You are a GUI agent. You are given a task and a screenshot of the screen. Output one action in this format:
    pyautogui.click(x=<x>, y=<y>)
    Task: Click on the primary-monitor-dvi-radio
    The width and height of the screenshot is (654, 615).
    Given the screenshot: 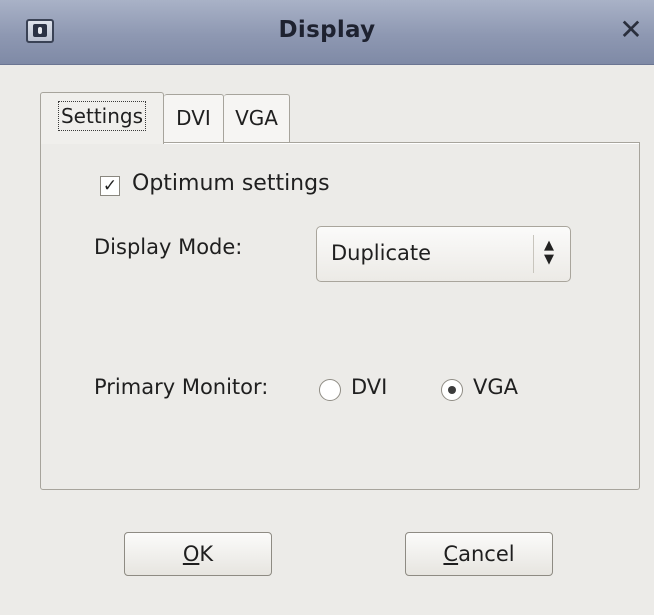 What is the action you would take?
    pyautogui.click(x=330, y=390)
    